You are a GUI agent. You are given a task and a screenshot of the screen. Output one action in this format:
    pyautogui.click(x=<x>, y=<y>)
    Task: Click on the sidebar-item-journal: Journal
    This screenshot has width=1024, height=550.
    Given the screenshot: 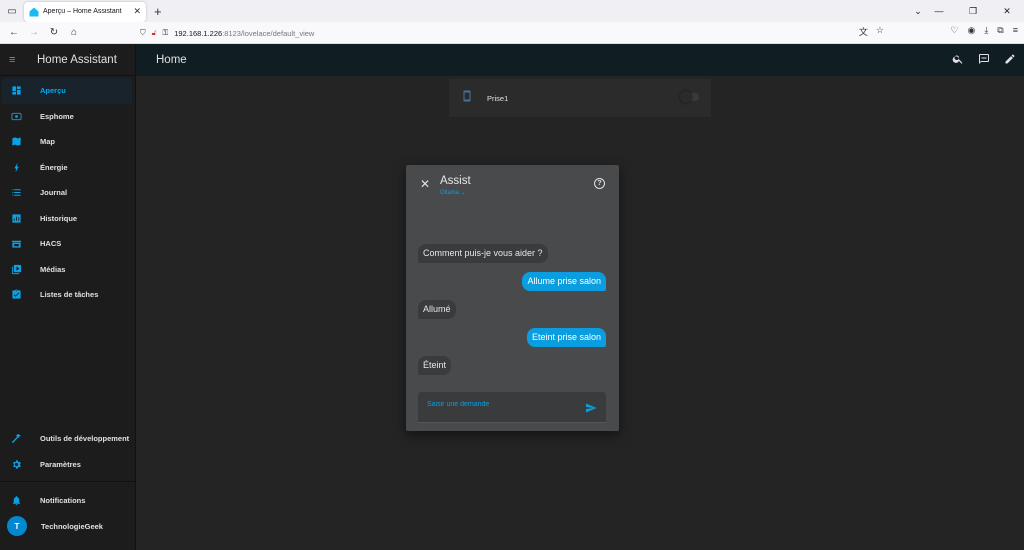 What is the action you would take?
    pyautogui.click(x=67, y=193)
    